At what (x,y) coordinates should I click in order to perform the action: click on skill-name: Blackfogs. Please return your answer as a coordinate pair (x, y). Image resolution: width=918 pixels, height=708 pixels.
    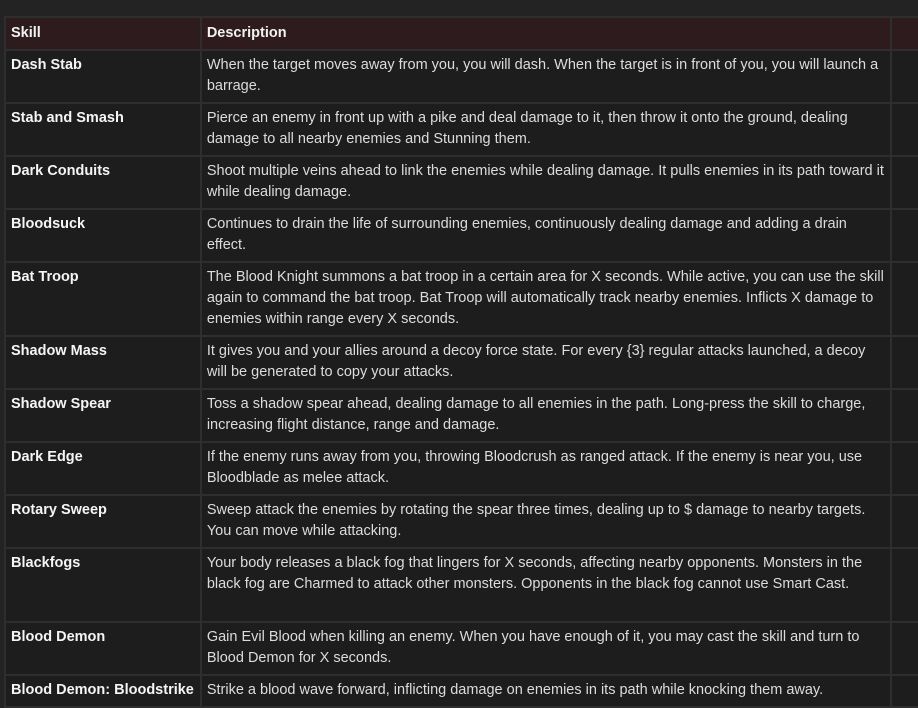
    Looking at the image, I should click on (103, 585).